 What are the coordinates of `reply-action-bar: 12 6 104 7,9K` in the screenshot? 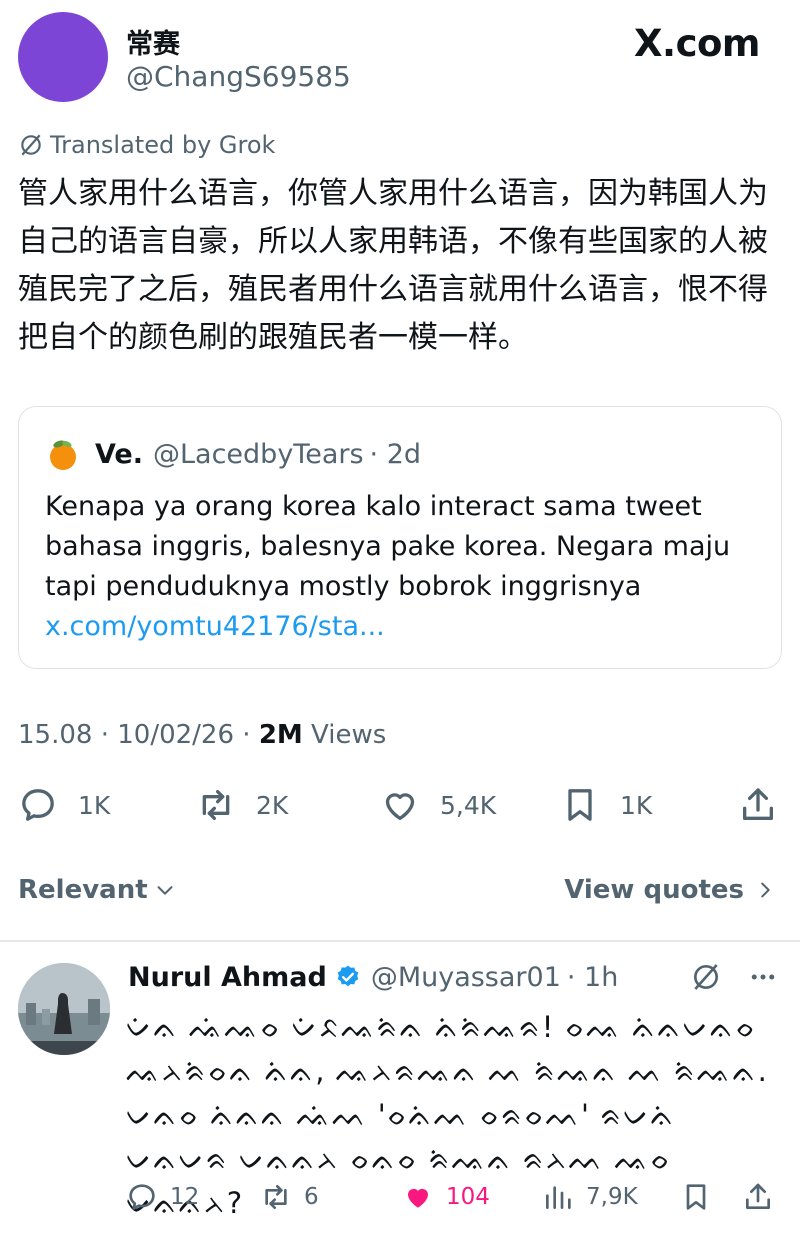 It's located at (456, 1197).